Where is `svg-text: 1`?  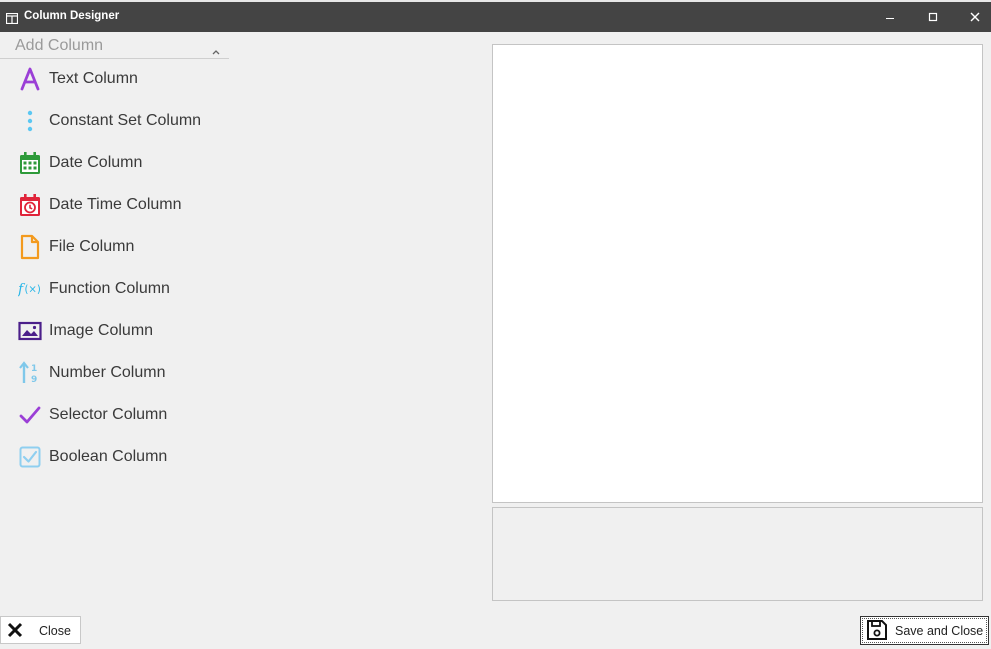 svg-text: 1 is located at coordinates (34, 369).